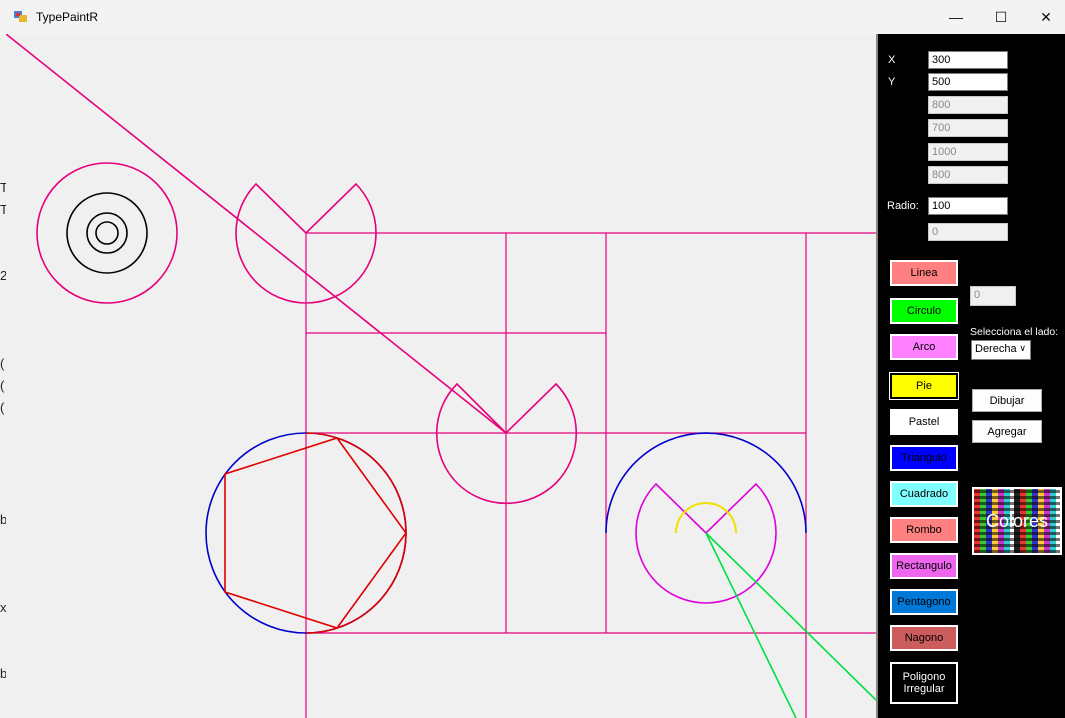  Describe the element at coordinates (968, 60) in the screenshot. I see `x-input: 300` at that location.